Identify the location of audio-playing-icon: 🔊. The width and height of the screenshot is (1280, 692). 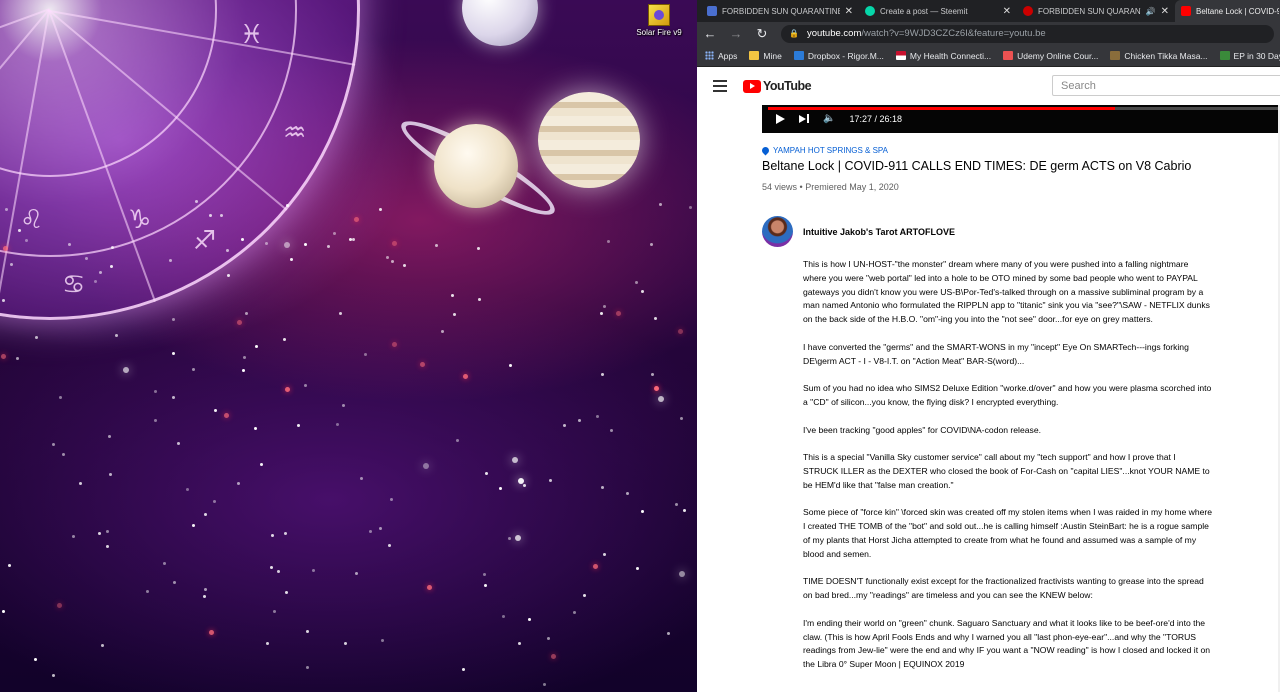
(1151, 11).